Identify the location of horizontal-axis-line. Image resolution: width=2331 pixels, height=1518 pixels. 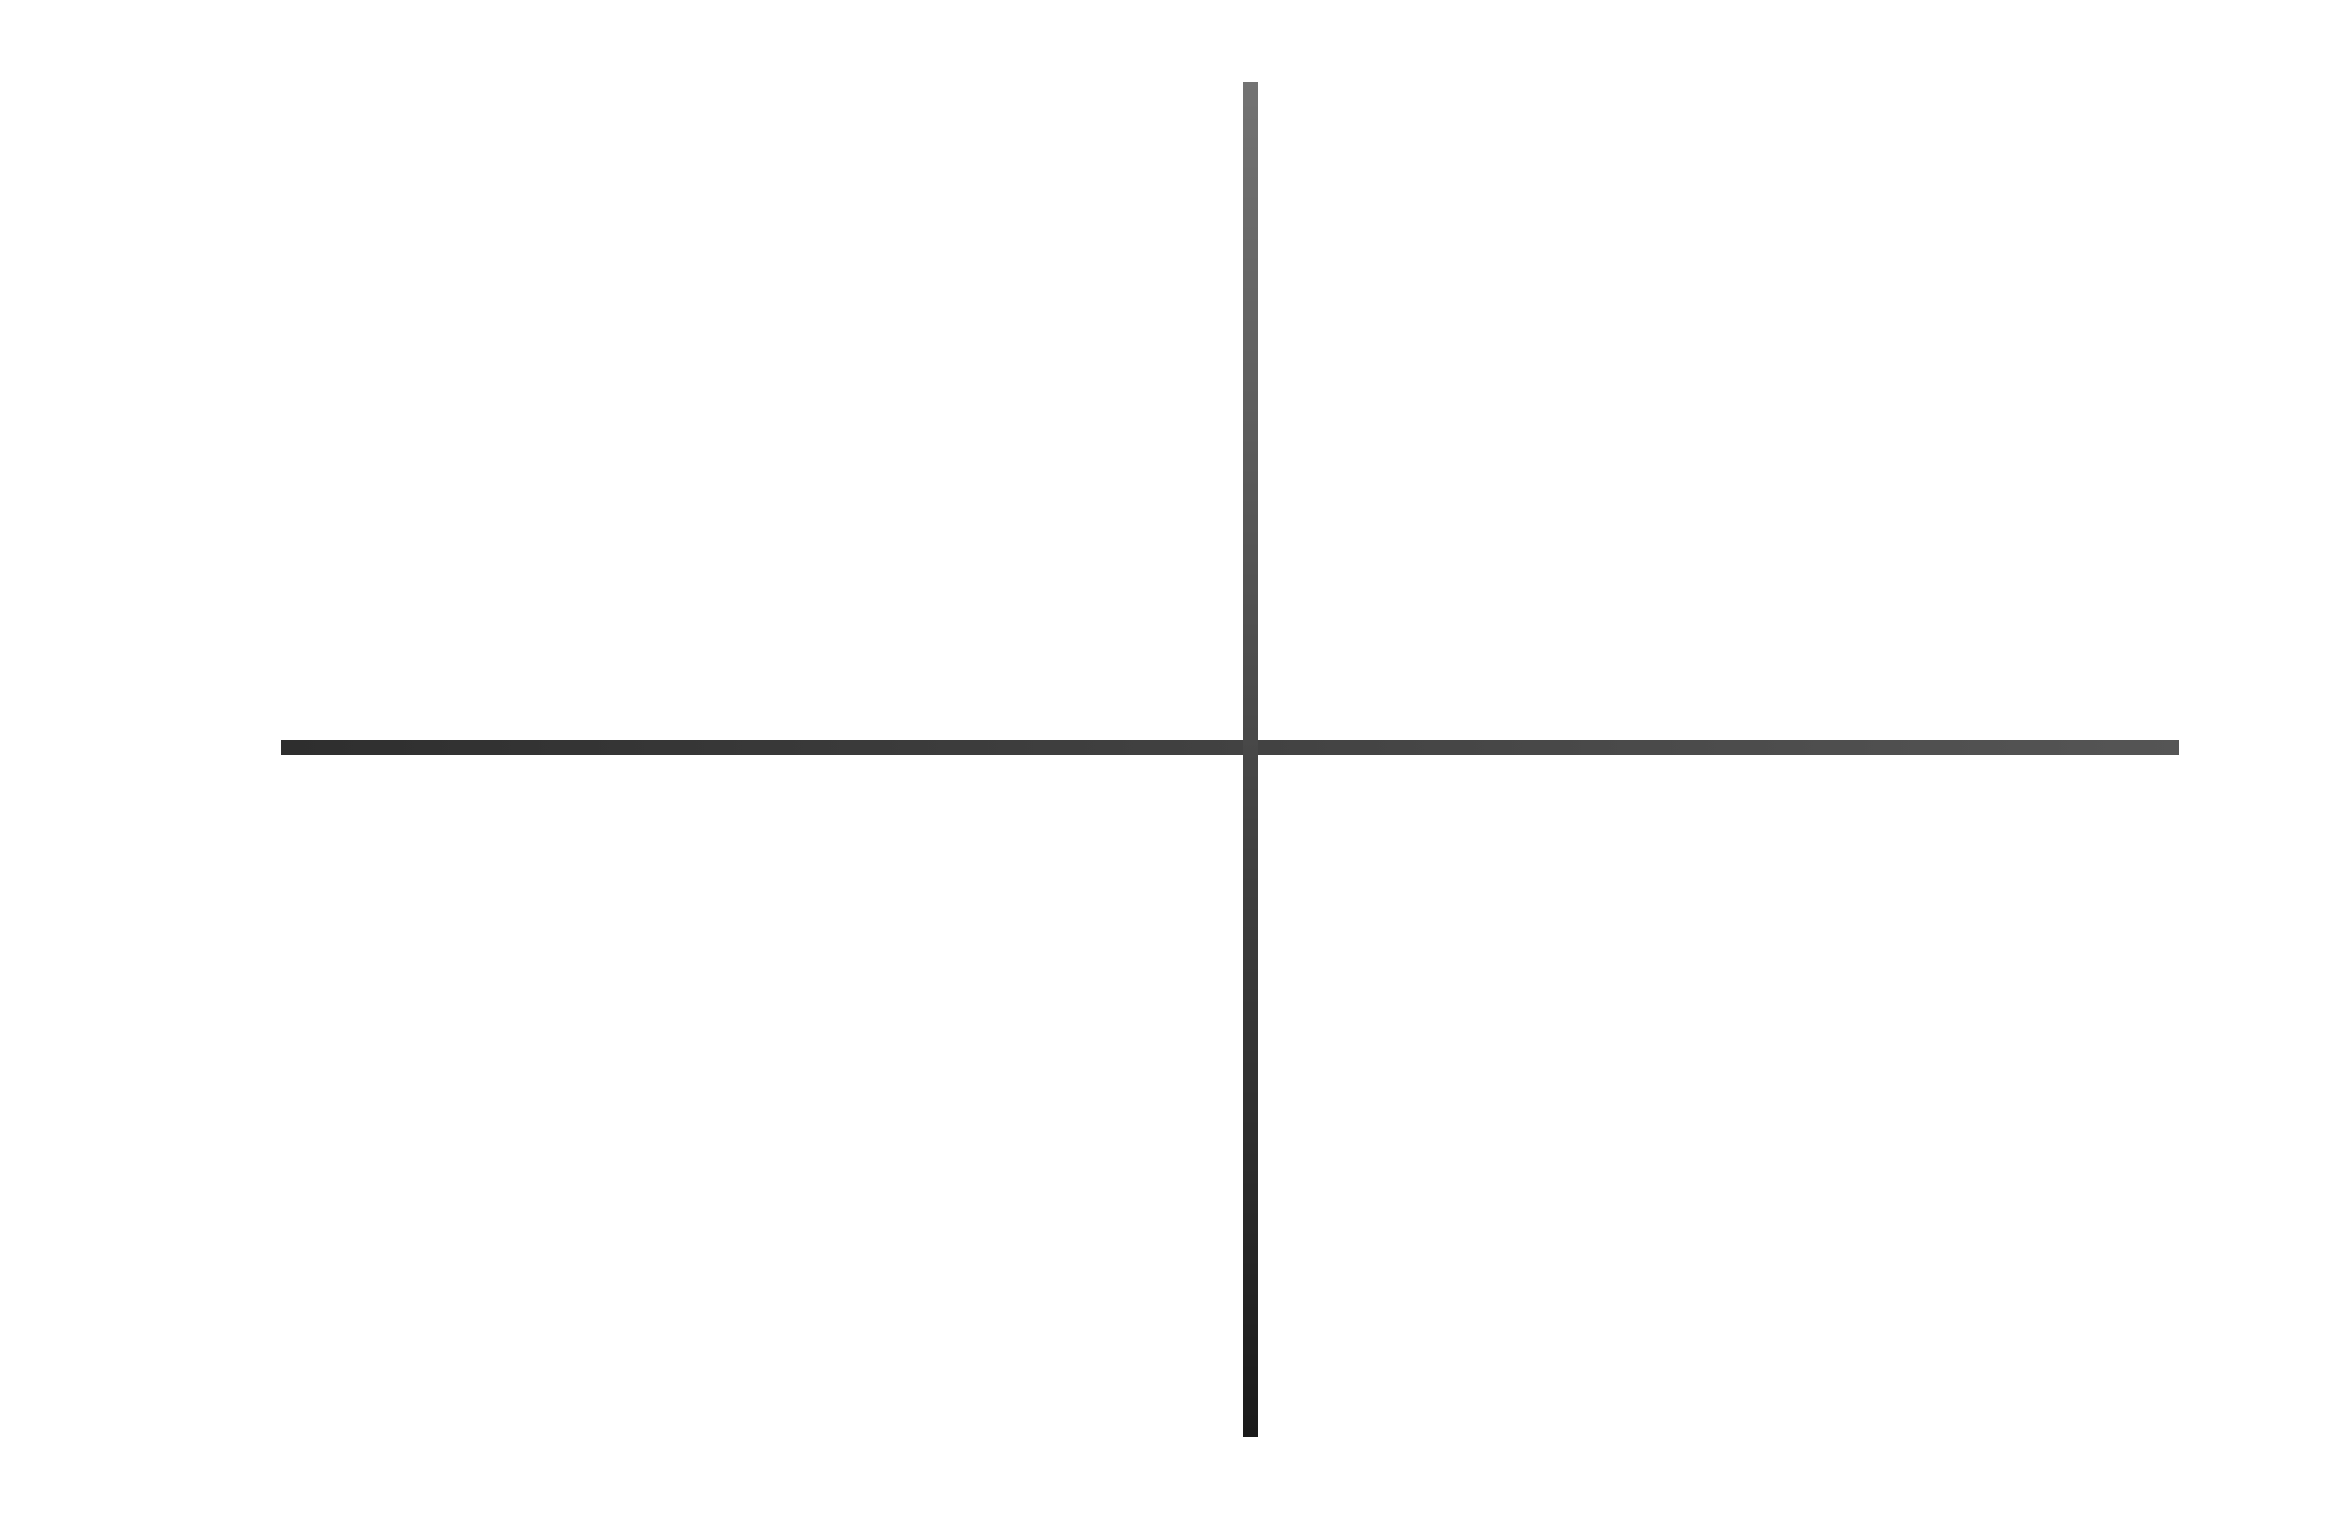
(1230, 747).